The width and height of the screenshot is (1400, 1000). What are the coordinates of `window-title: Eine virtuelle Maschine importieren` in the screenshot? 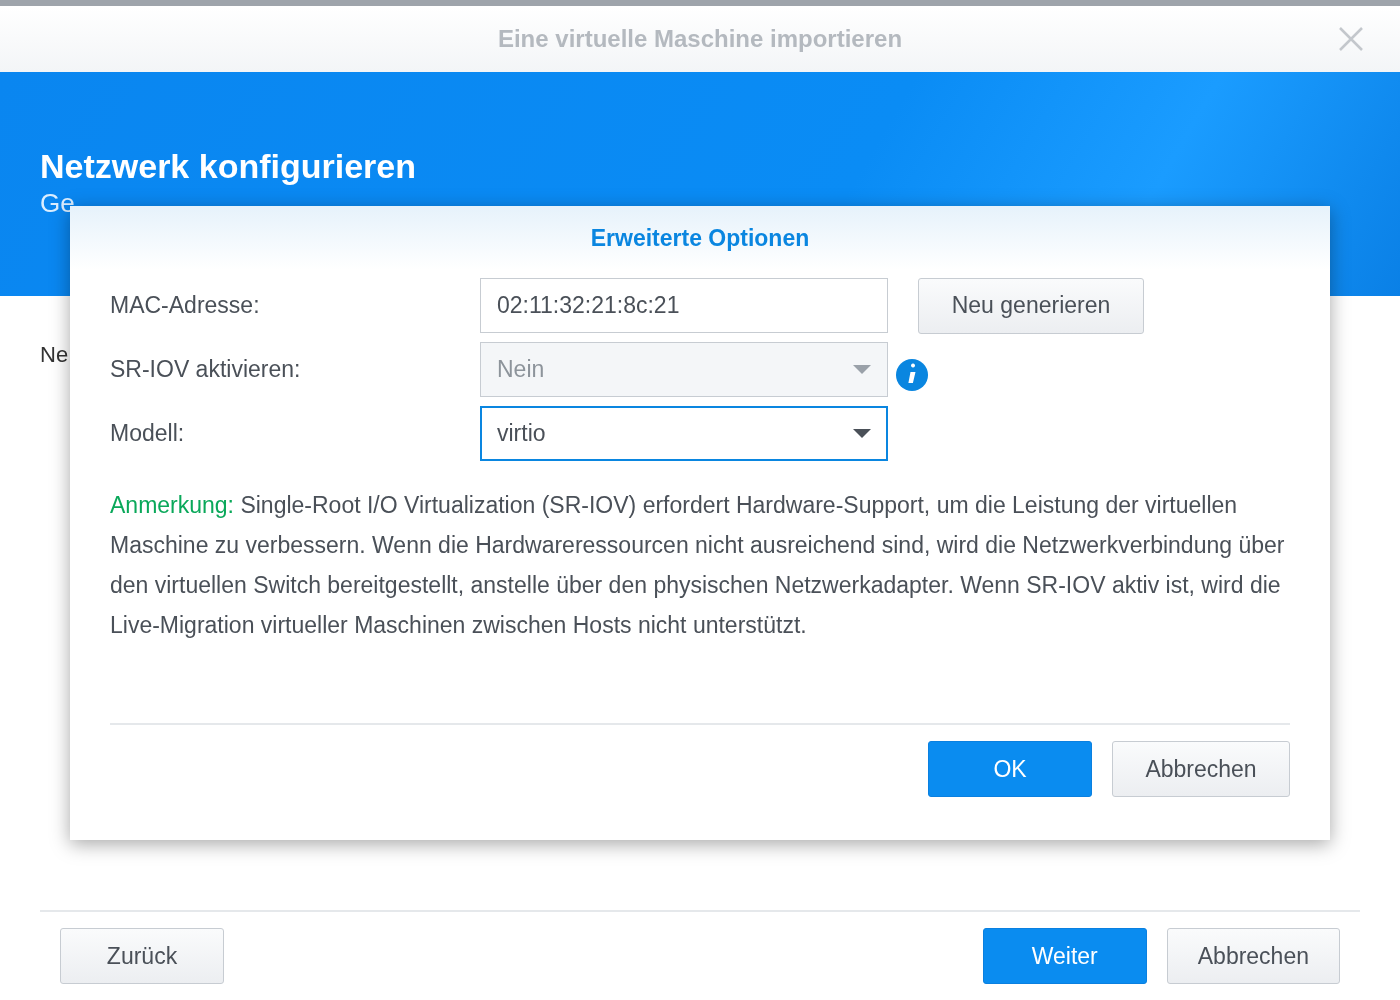 It's located at (700, 39).